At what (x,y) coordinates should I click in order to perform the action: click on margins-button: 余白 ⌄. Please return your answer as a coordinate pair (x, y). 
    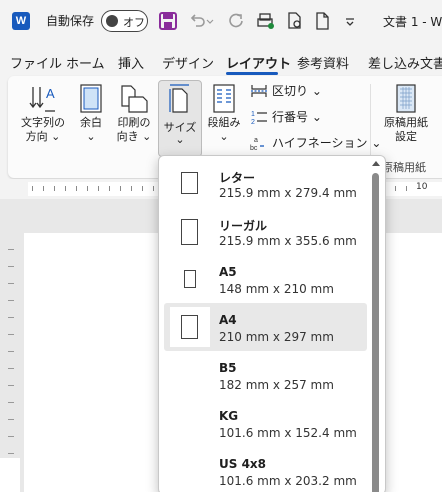
    Looking at the image, I should click on (91, 114).